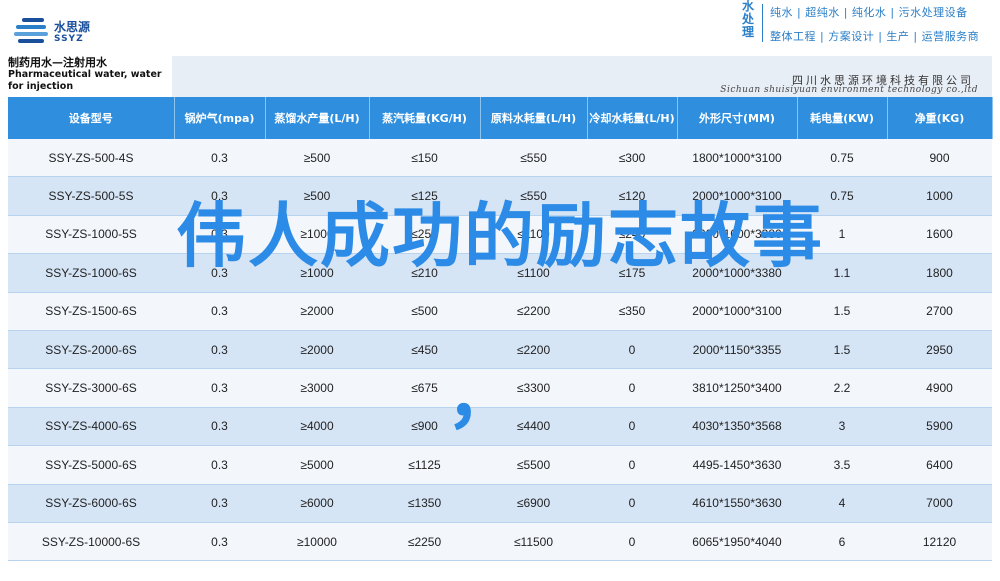  I want to click on slogan-divider, so click(762, 23).